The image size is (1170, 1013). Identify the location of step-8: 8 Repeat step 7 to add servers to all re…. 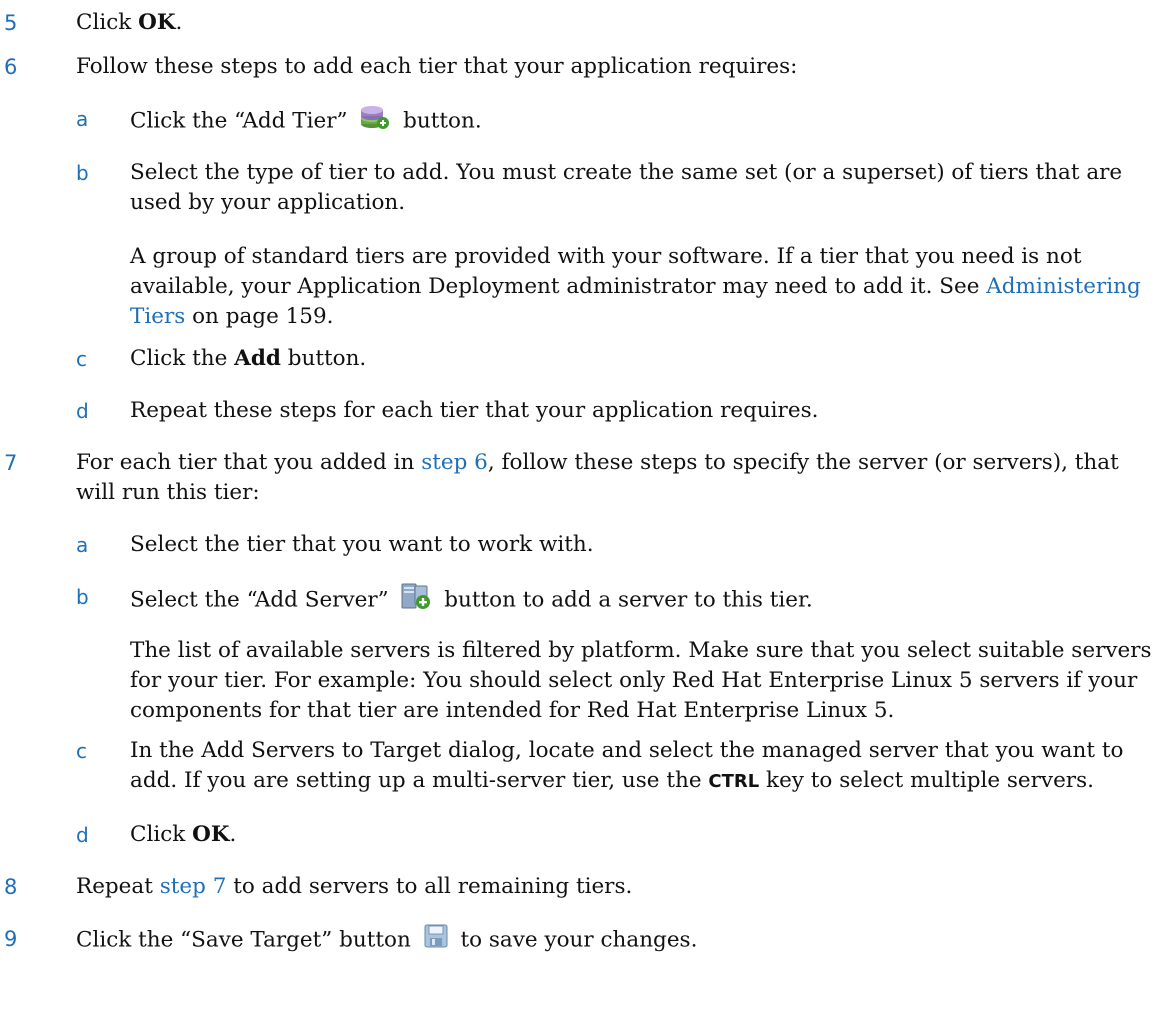
(578, 887).